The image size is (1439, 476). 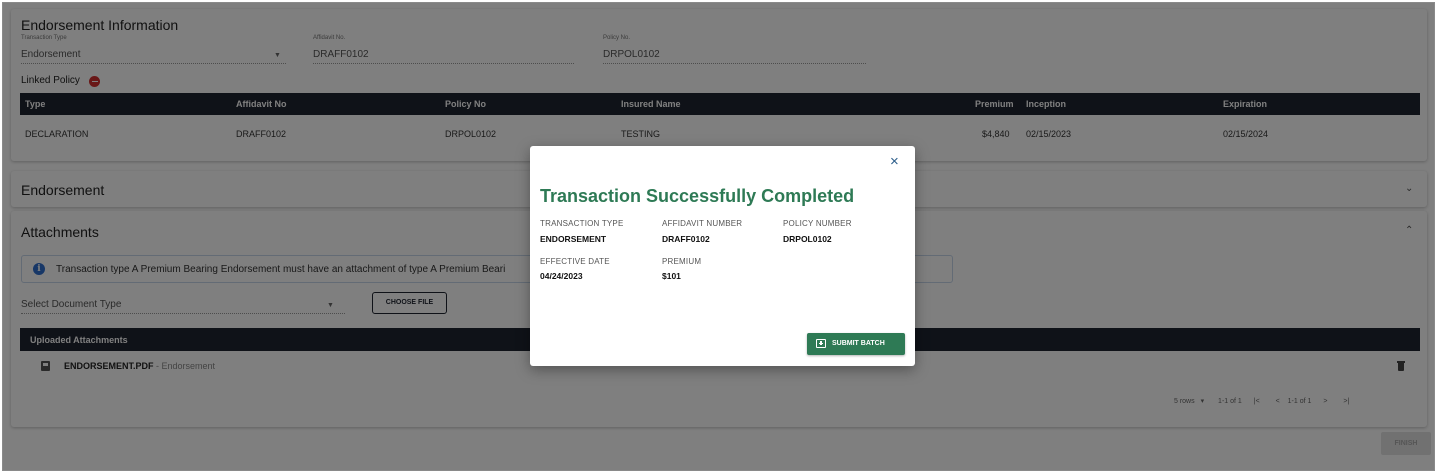 I want to click on policy-number-label: POLICY NUMBER, so click(x=817, y=223).